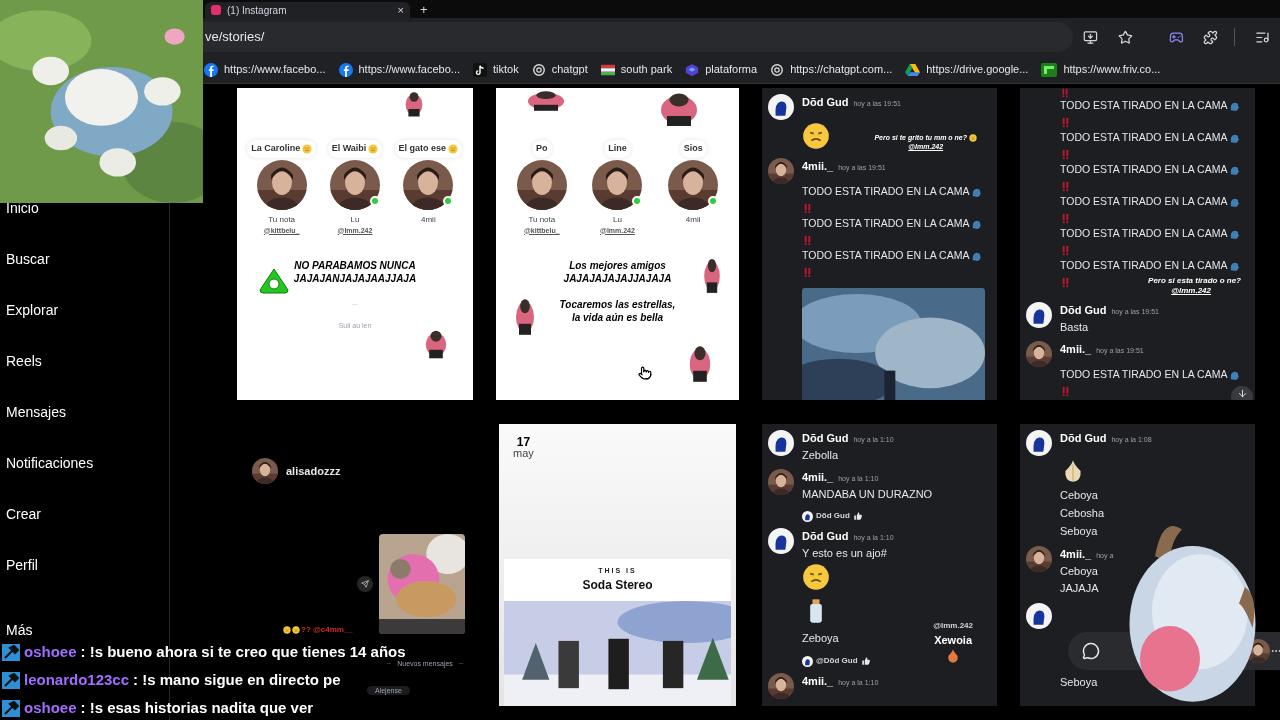 This screenshot has height=720, width=1280. I want to click on message-text: Zebolla, so click(821, 455).